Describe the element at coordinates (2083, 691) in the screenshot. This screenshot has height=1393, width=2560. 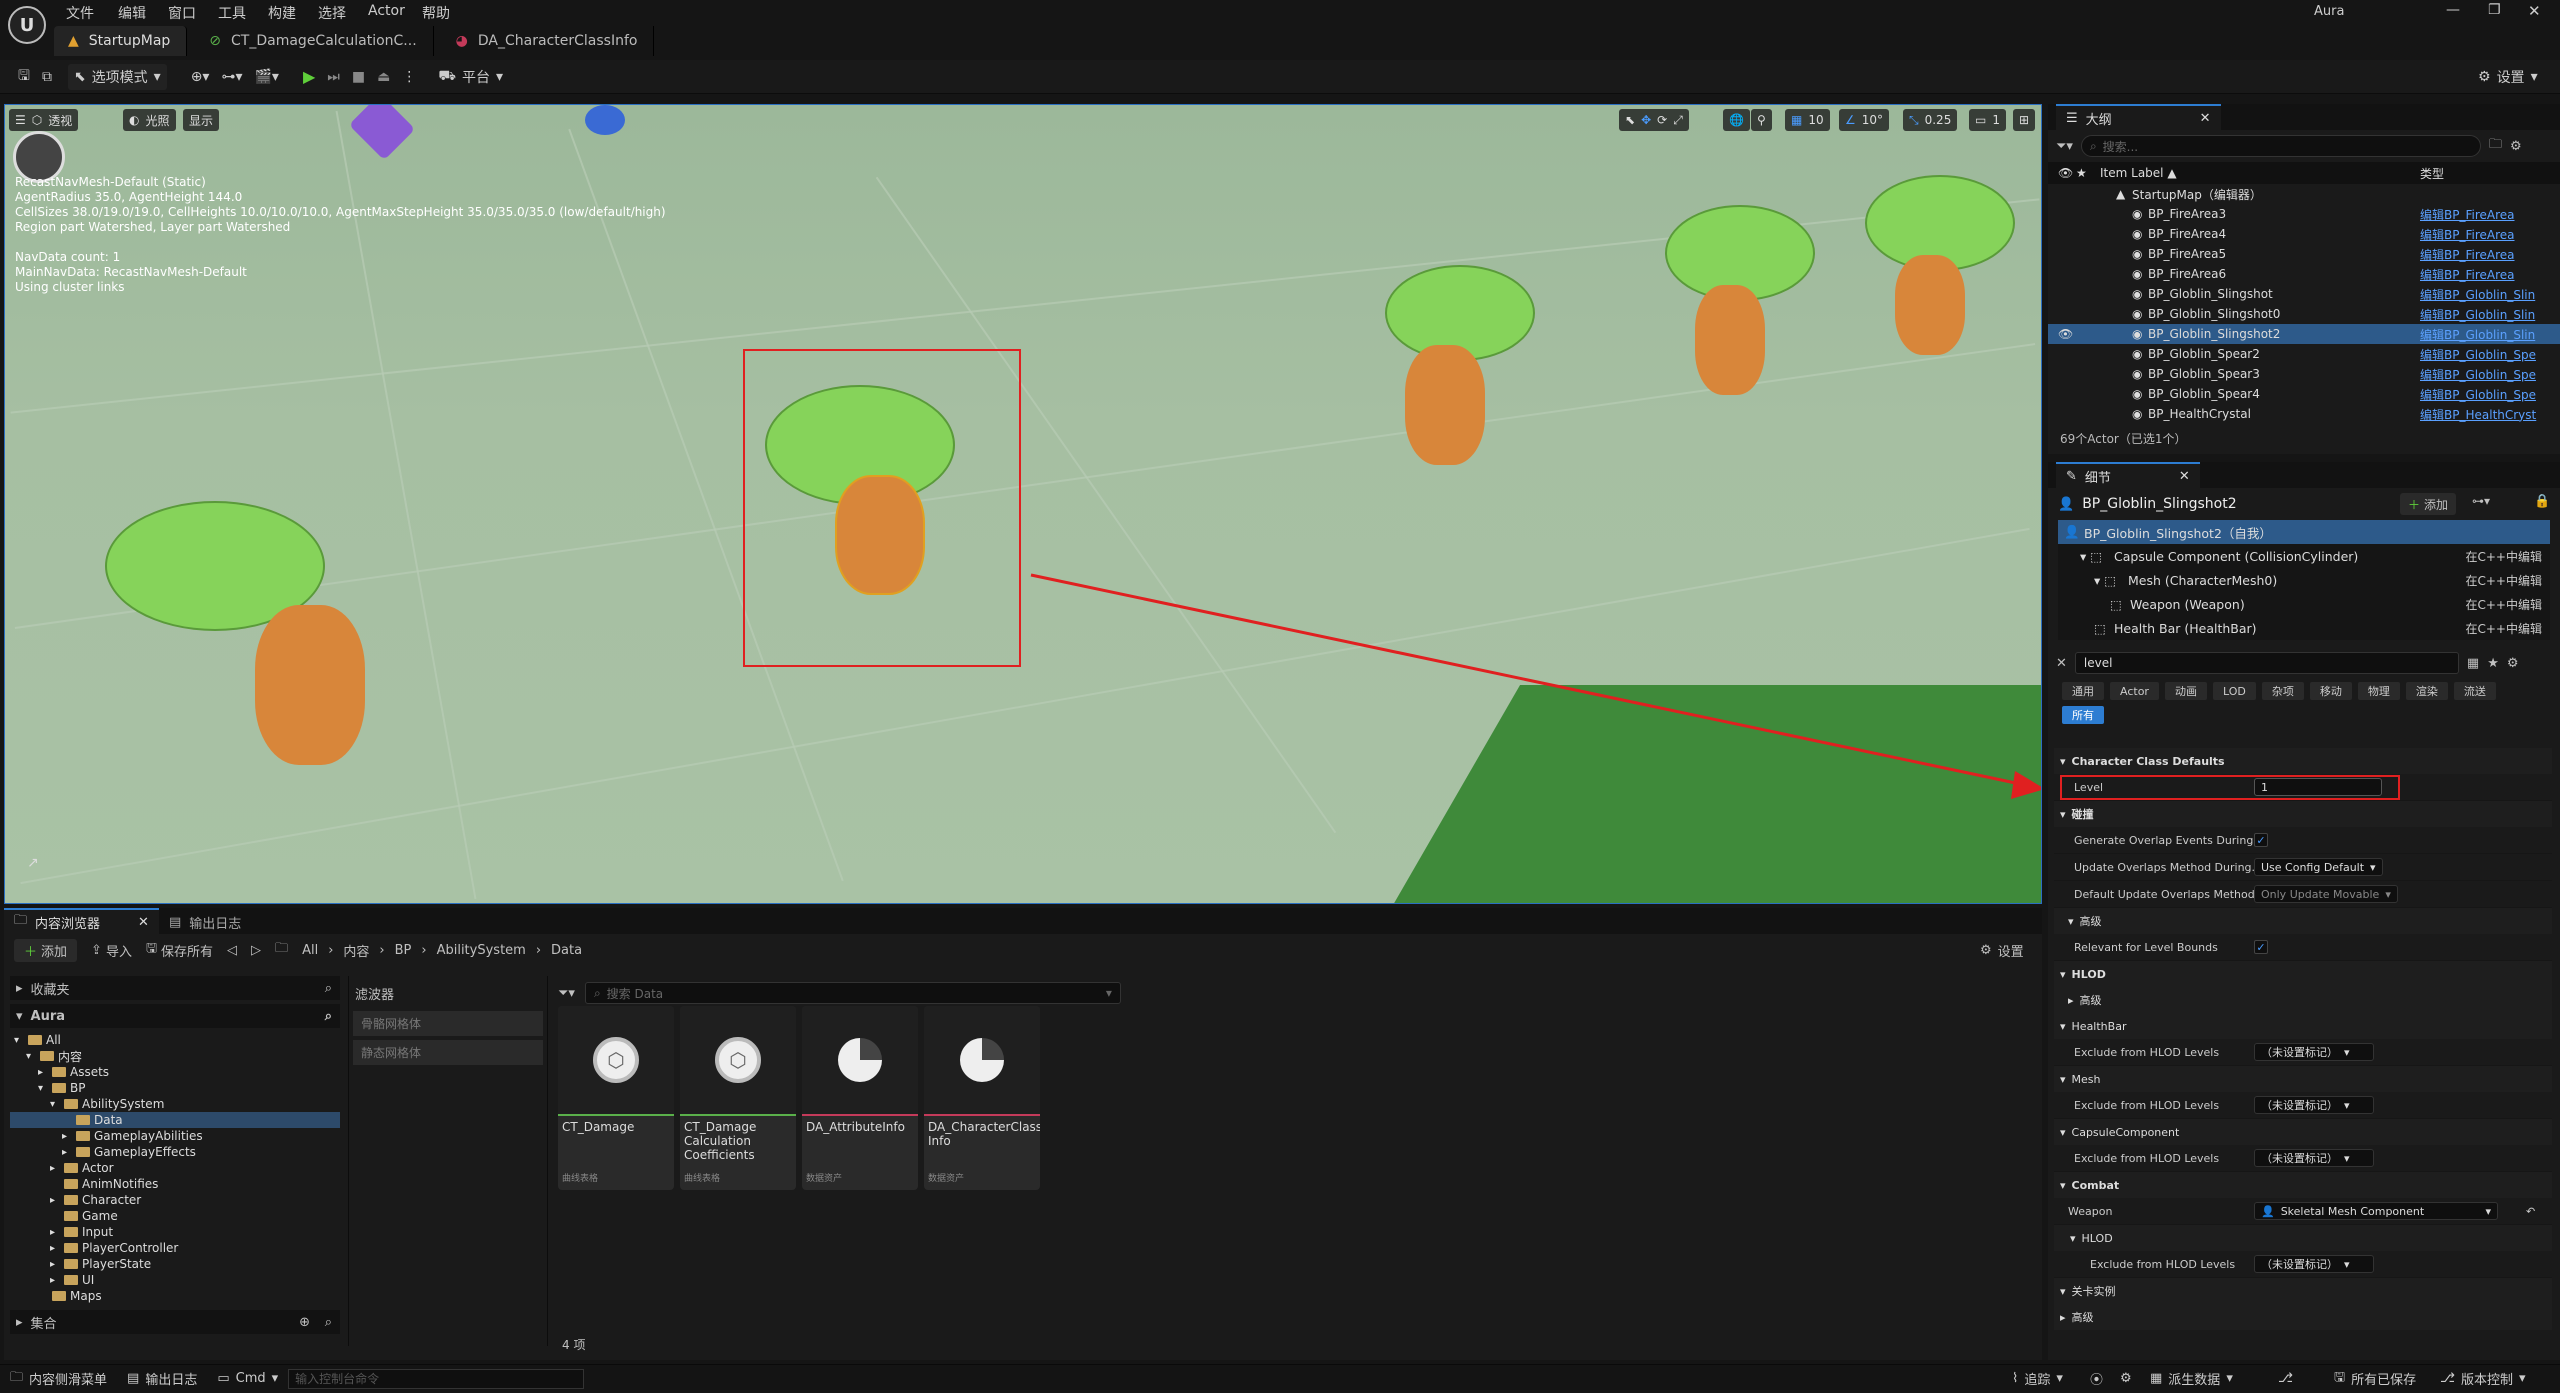
I see `filter-button: 通用` at that location.